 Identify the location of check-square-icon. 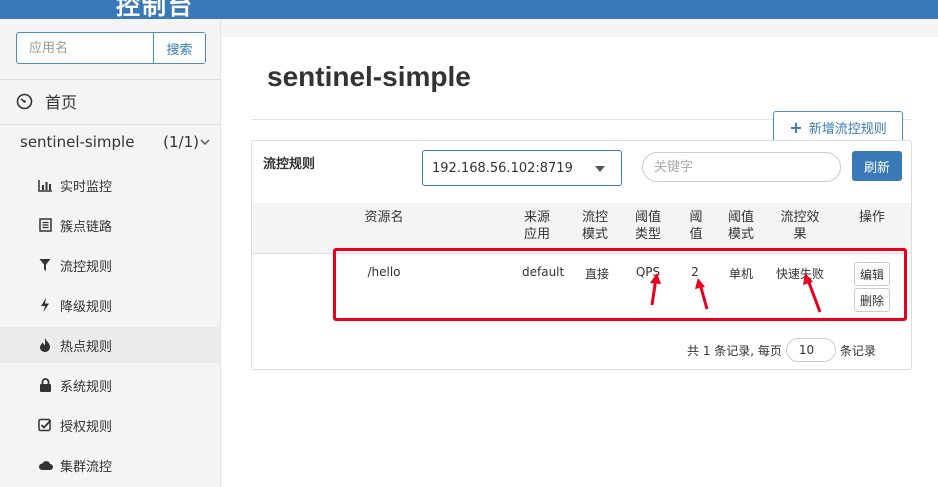
(45, 425).